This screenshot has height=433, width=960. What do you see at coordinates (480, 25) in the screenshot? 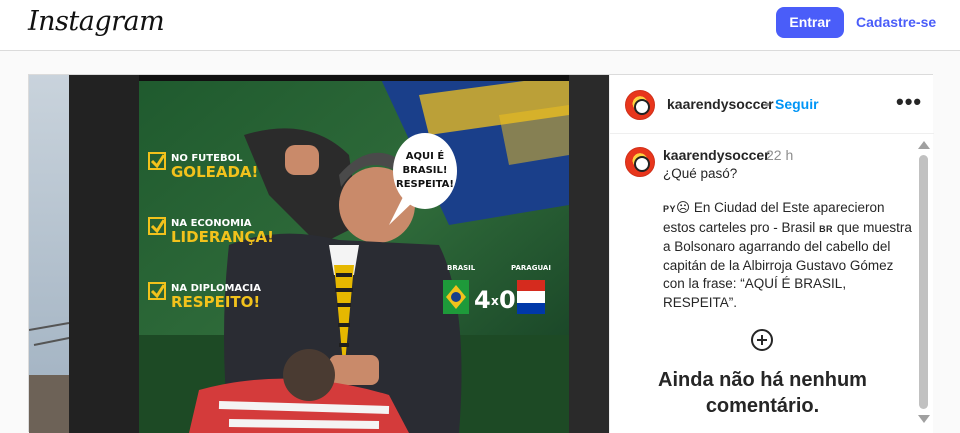
I see `top-bar: Instagram Entrar Cadastre-se` at bounding box center [480, 25].